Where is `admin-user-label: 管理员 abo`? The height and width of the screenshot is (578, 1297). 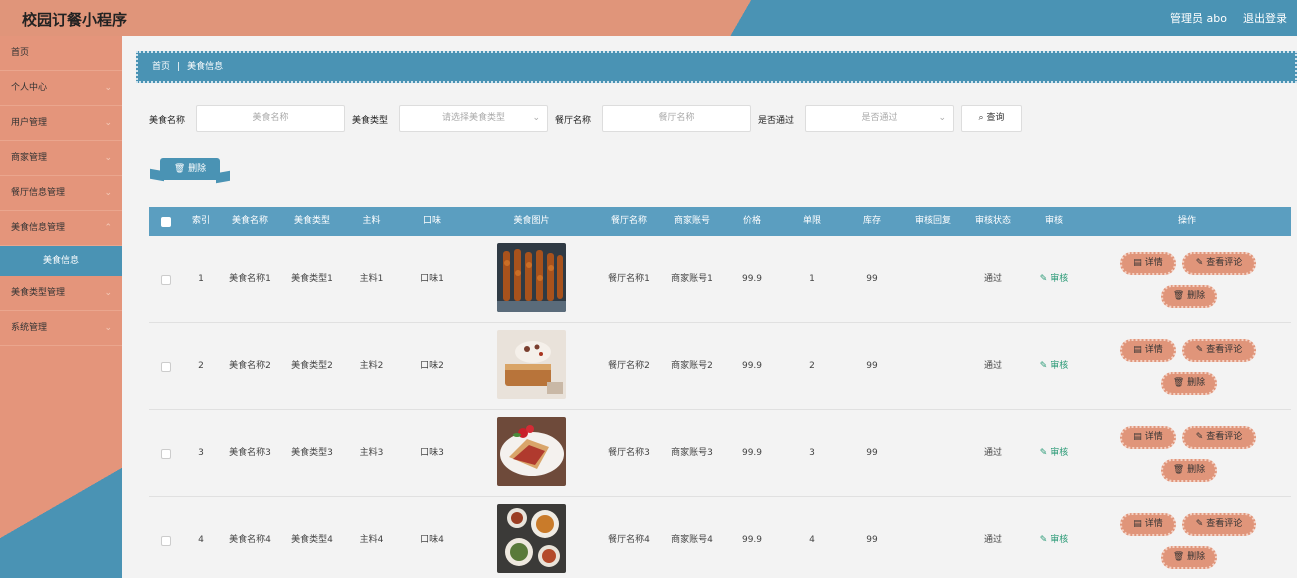
admin-user-label: 管理员 abo is located at coordinates (1198, 18).